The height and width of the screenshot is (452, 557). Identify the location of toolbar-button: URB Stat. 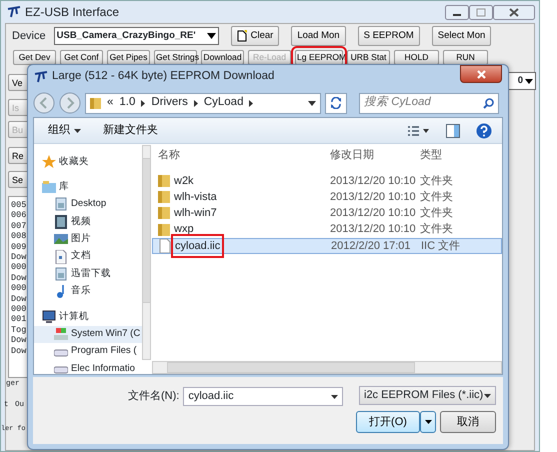
(368, 57).